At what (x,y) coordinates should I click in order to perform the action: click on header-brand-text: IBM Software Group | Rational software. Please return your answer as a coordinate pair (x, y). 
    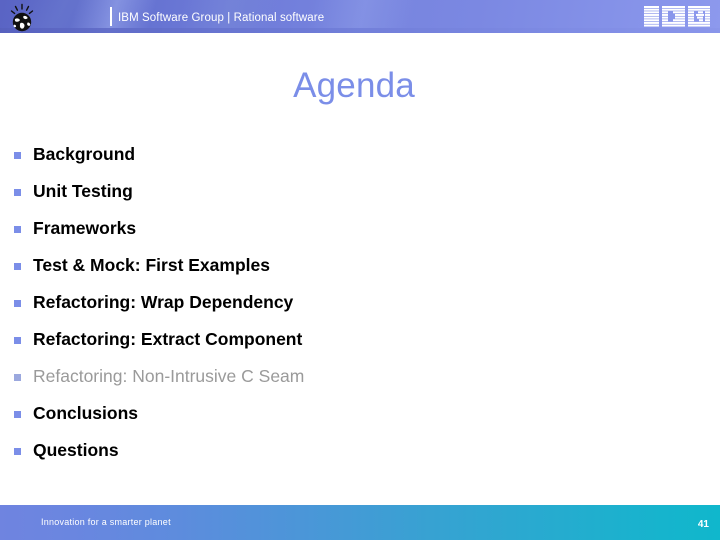
    Looking at the image, I should click on (221, 18).